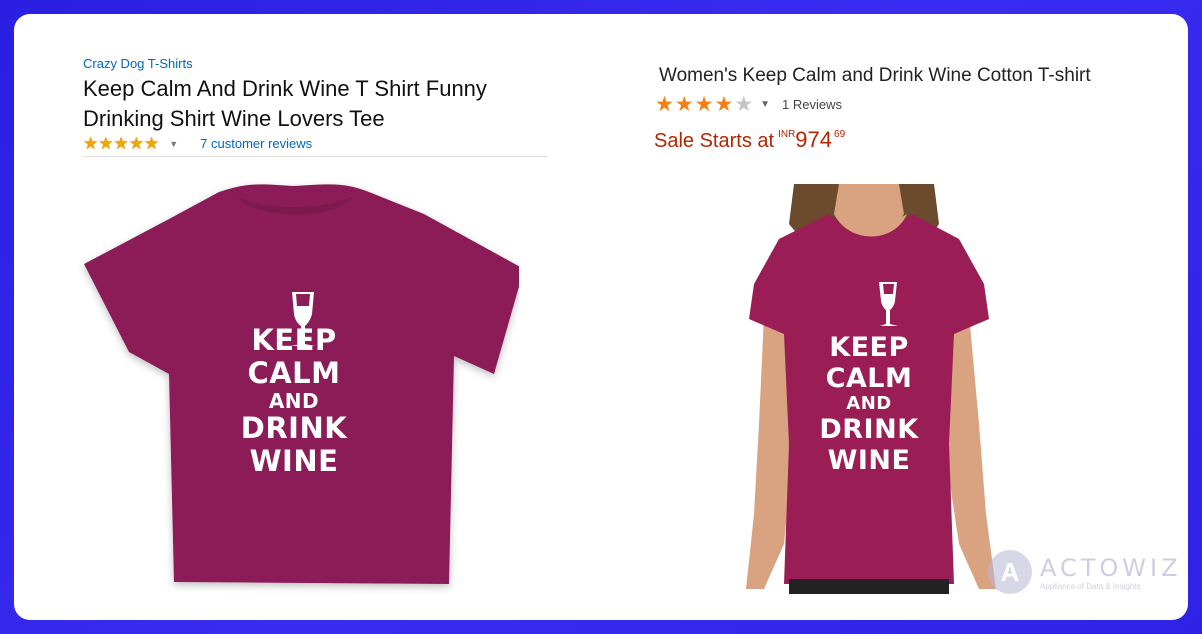  Describe the element at coordinates (197, 143) in the screenshot. I see `left-rating: ★ ★ ★ ★ ★ ▼ 7 customer reviews` at that location.